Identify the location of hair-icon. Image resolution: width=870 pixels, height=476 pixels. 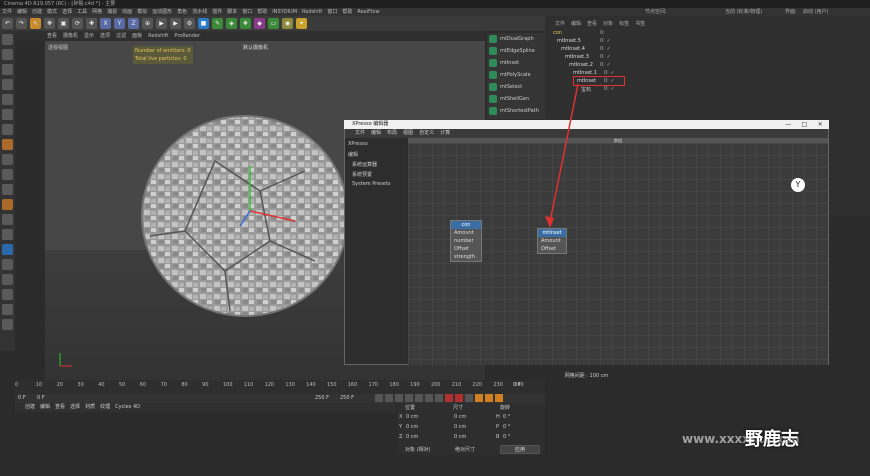
(7, 309).